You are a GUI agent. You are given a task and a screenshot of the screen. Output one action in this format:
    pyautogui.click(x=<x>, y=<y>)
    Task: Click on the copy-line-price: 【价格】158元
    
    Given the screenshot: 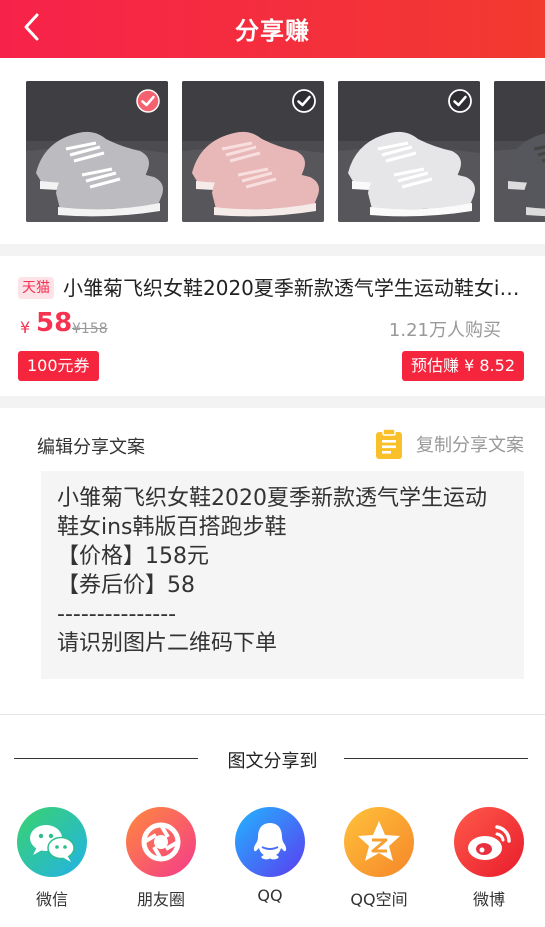 What is the action you would take?
    pyautogui.click(x=133, y=556)
    